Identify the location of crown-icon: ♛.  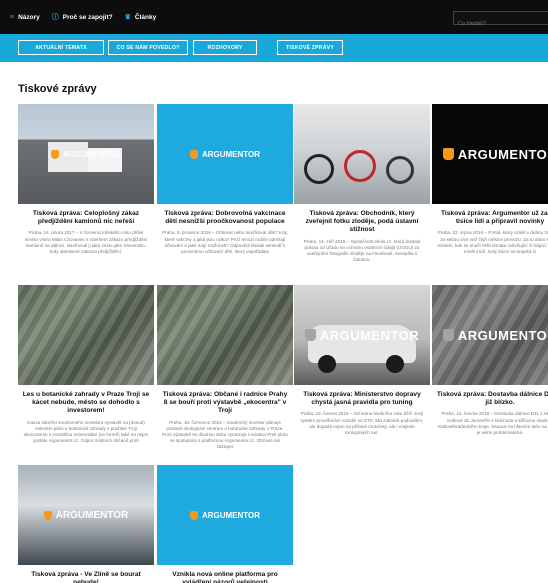
(127, 17).